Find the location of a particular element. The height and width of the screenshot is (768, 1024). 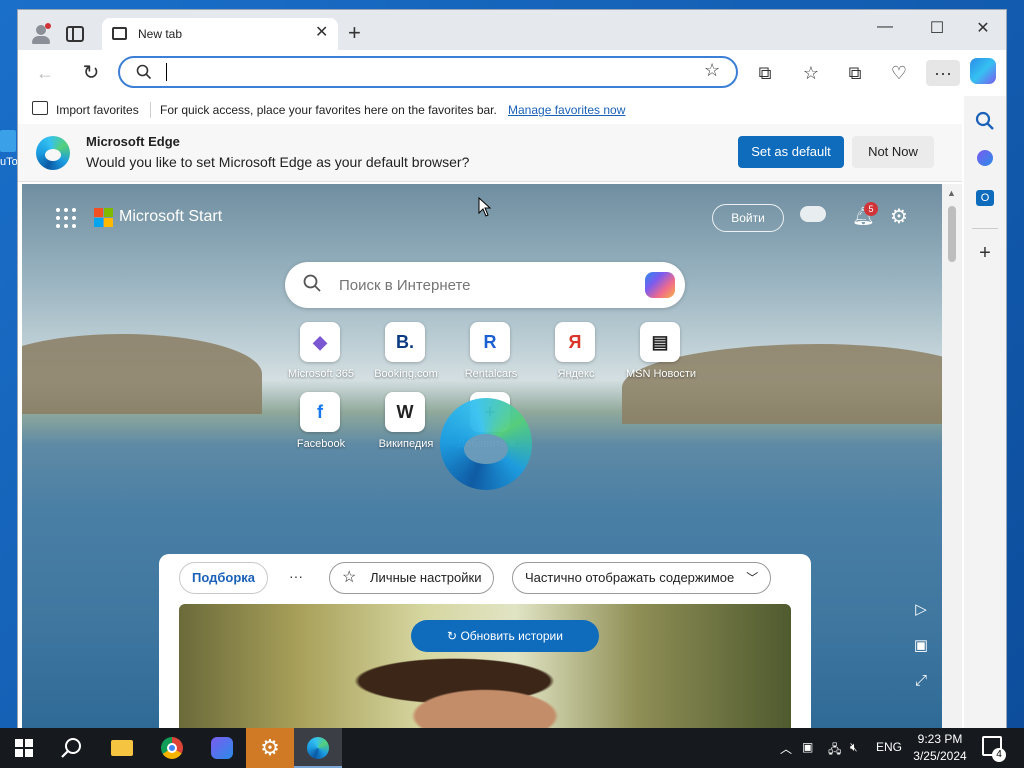

clock-time: 9:23 PM is located at coordinates (940, 739).